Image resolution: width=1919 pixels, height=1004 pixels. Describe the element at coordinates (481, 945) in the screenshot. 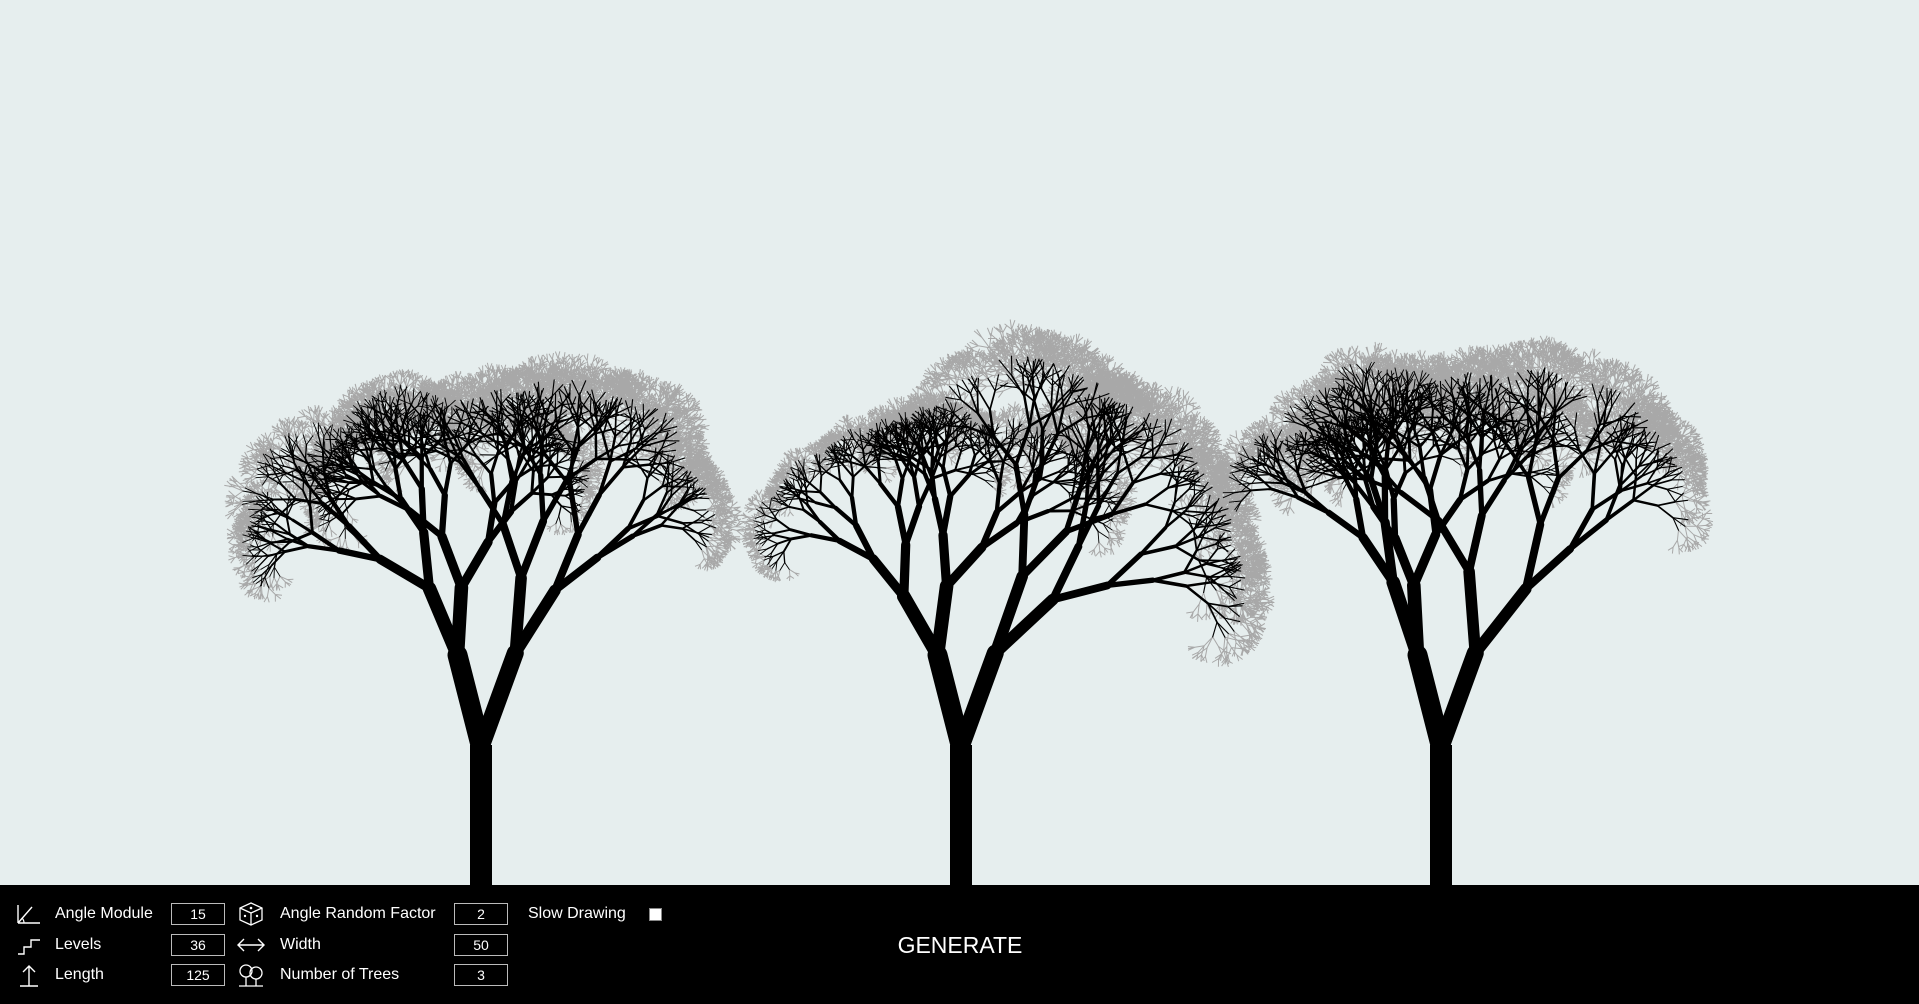

I see `width-input` at that location.